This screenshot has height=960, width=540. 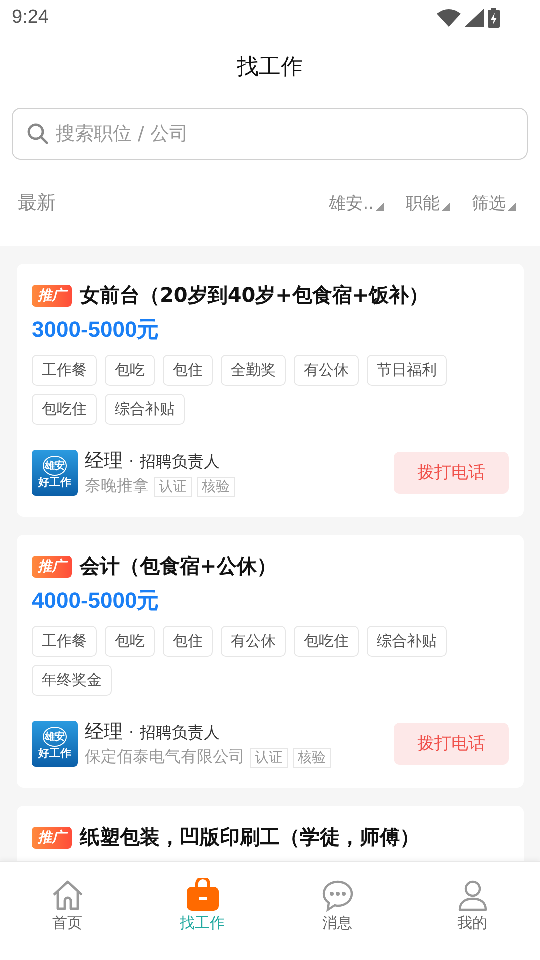 I want to click on nav-tab: 我的, so click(x=472, y=911).